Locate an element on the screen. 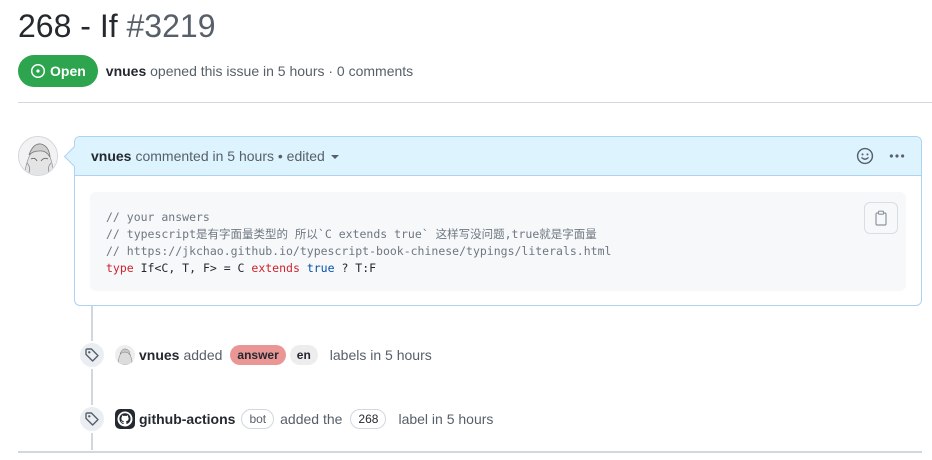  event-actor-link: vnues is located at coordinates (159, 355).